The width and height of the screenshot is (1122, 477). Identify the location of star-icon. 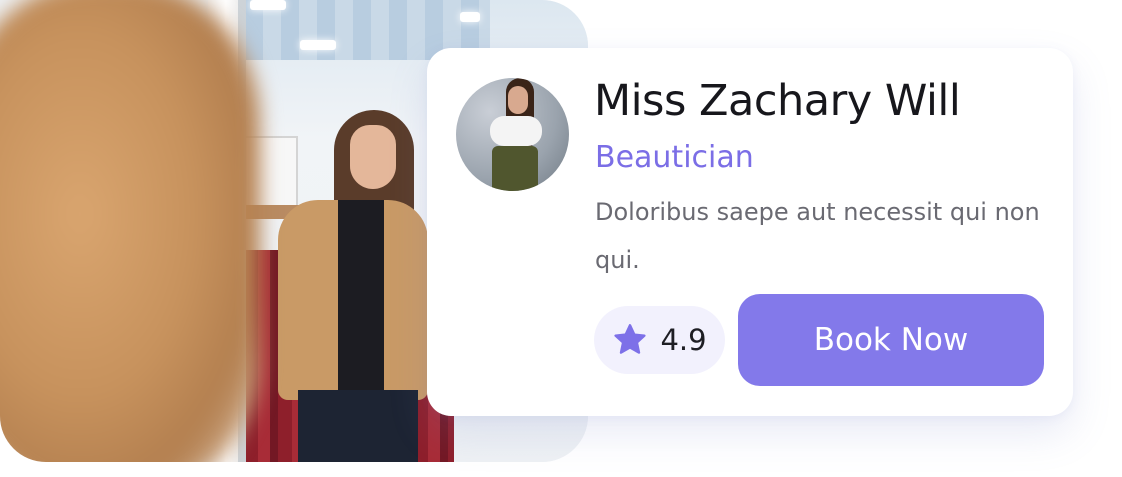
(630, 339).